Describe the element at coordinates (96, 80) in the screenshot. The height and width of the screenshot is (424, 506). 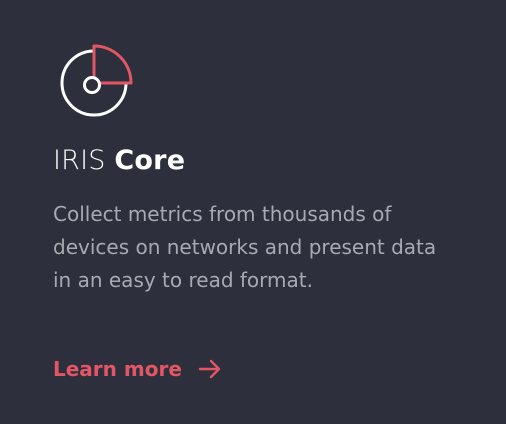
I see `radar-chart-icon` at that location.